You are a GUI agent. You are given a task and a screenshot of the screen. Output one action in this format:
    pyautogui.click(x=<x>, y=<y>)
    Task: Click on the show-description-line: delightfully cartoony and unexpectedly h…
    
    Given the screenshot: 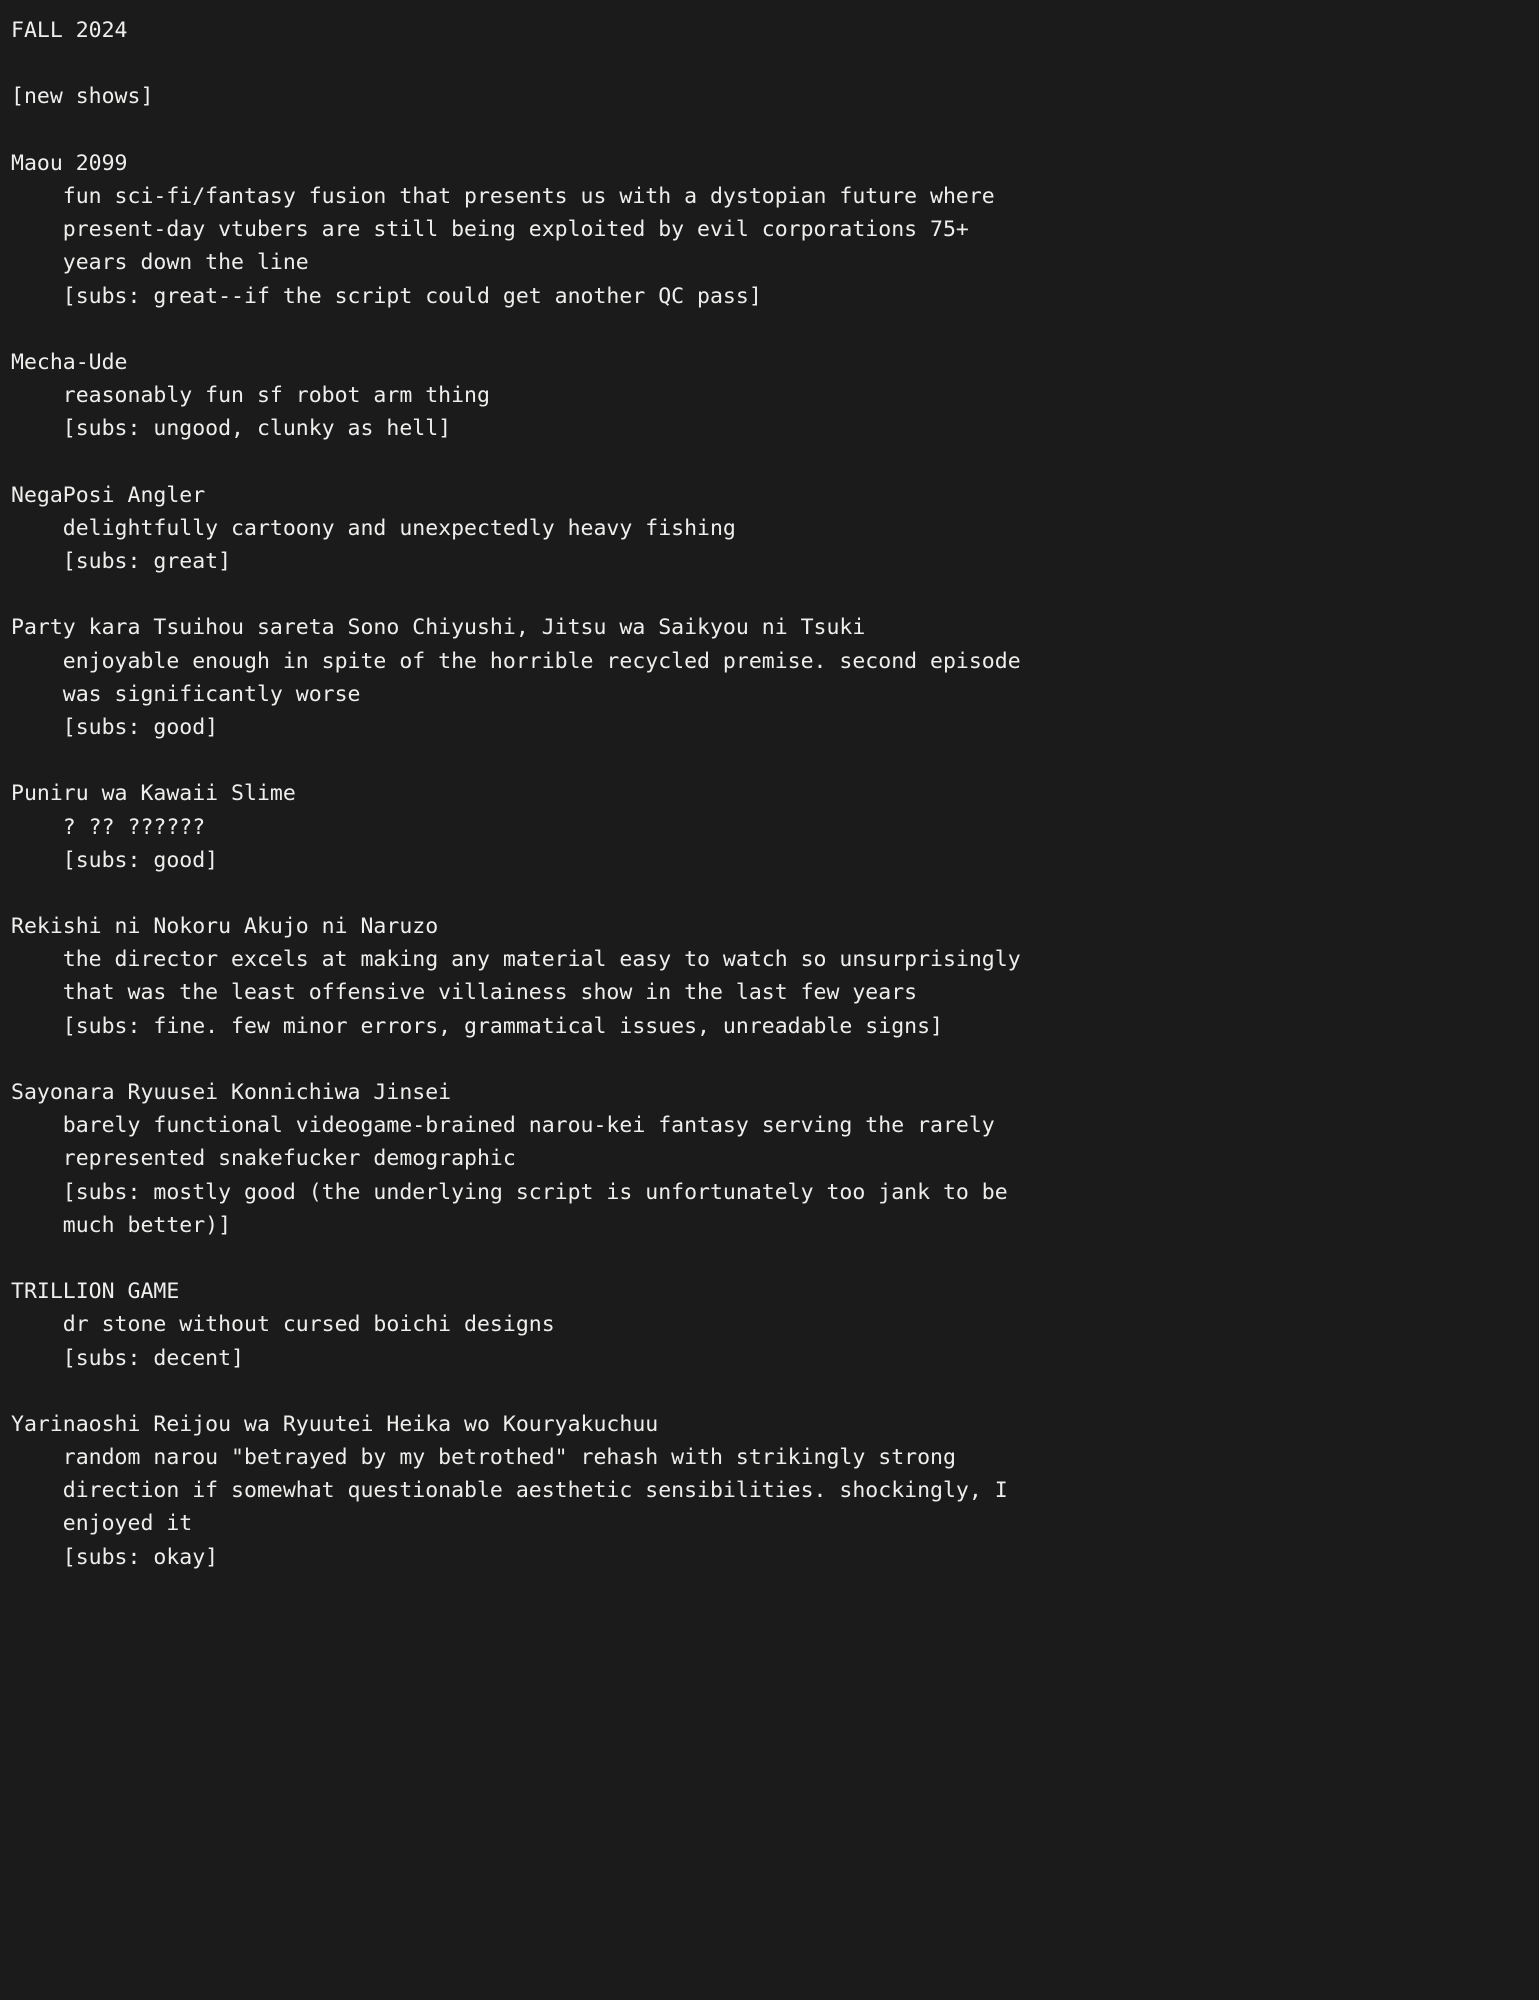 What is the action you would take?
    pyautogui.click(x=373, y=528)
    